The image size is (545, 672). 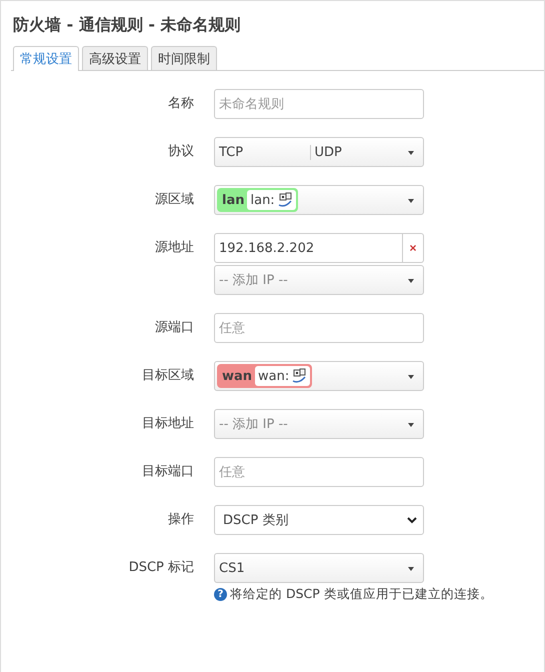 What do you see at coordinates (46, 58) in the screenshot?
I see `tab: 常规设置` at bounding box center [46, 58].